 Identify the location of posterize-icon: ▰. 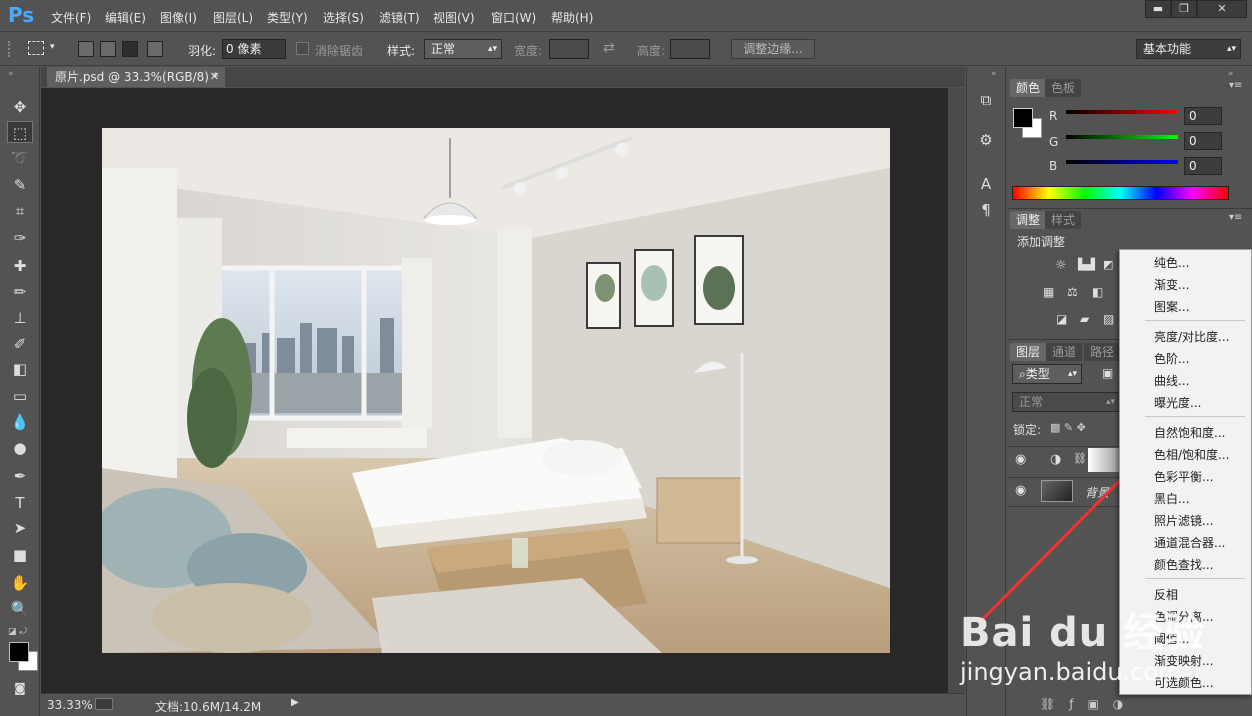
(1084, 319).